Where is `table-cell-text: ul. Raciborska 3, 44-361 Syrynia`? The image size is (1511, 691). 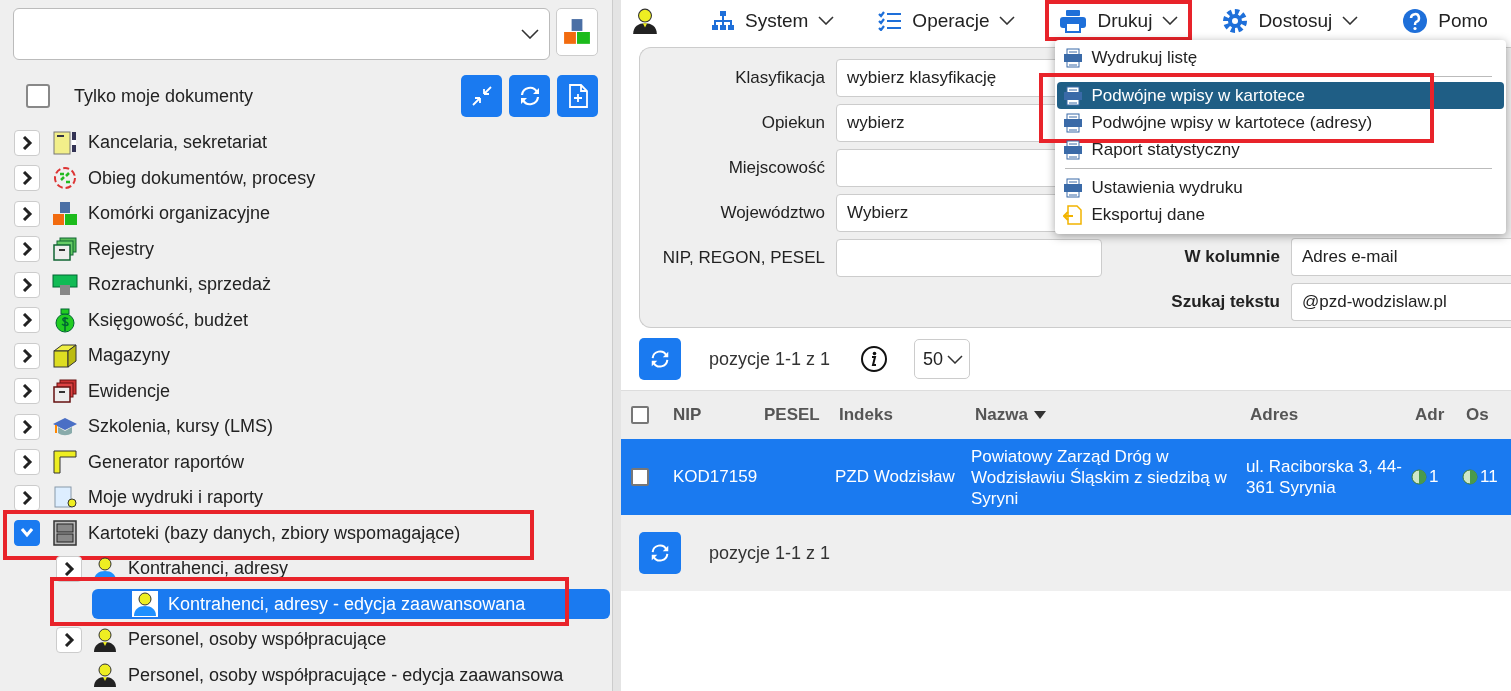
table-cell-text: ul. Raciborska 3, 44-361 Syrynia is located at coordinates (1324, 477).